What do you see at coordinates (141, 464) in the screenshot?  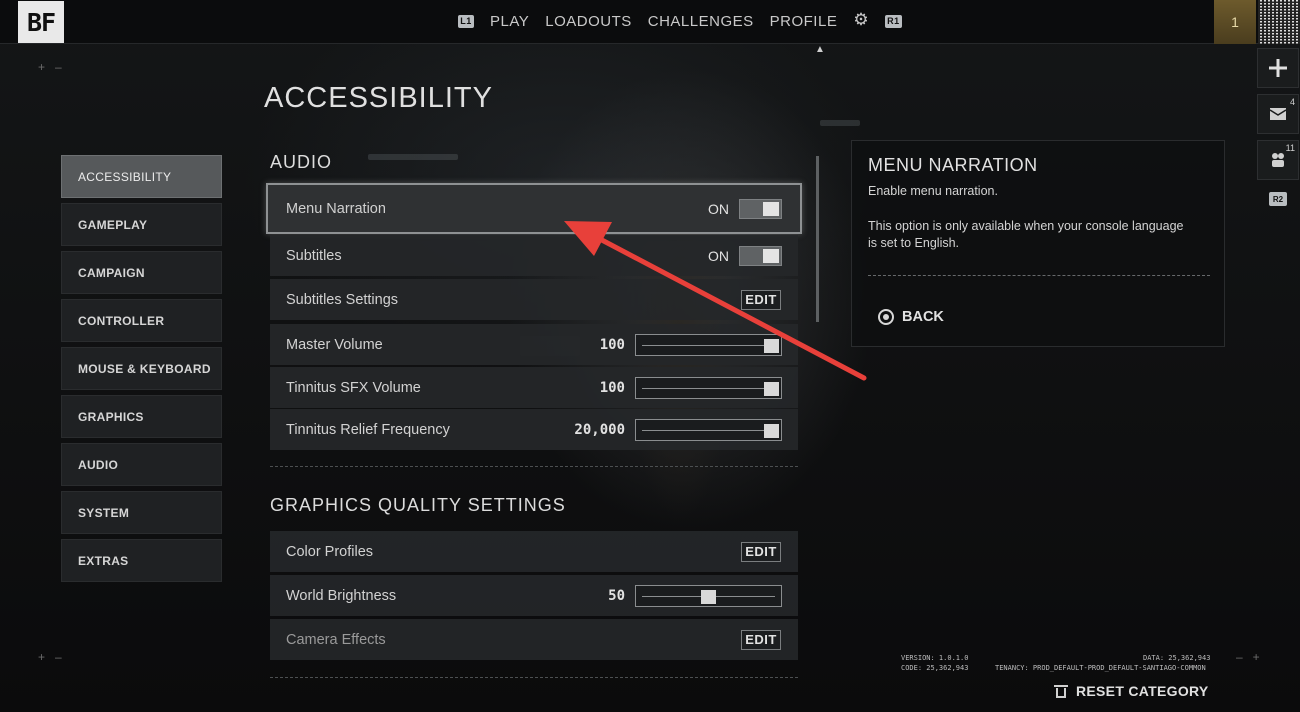 I see `category-audio: AUDIO` at bounding box center [141, 464].